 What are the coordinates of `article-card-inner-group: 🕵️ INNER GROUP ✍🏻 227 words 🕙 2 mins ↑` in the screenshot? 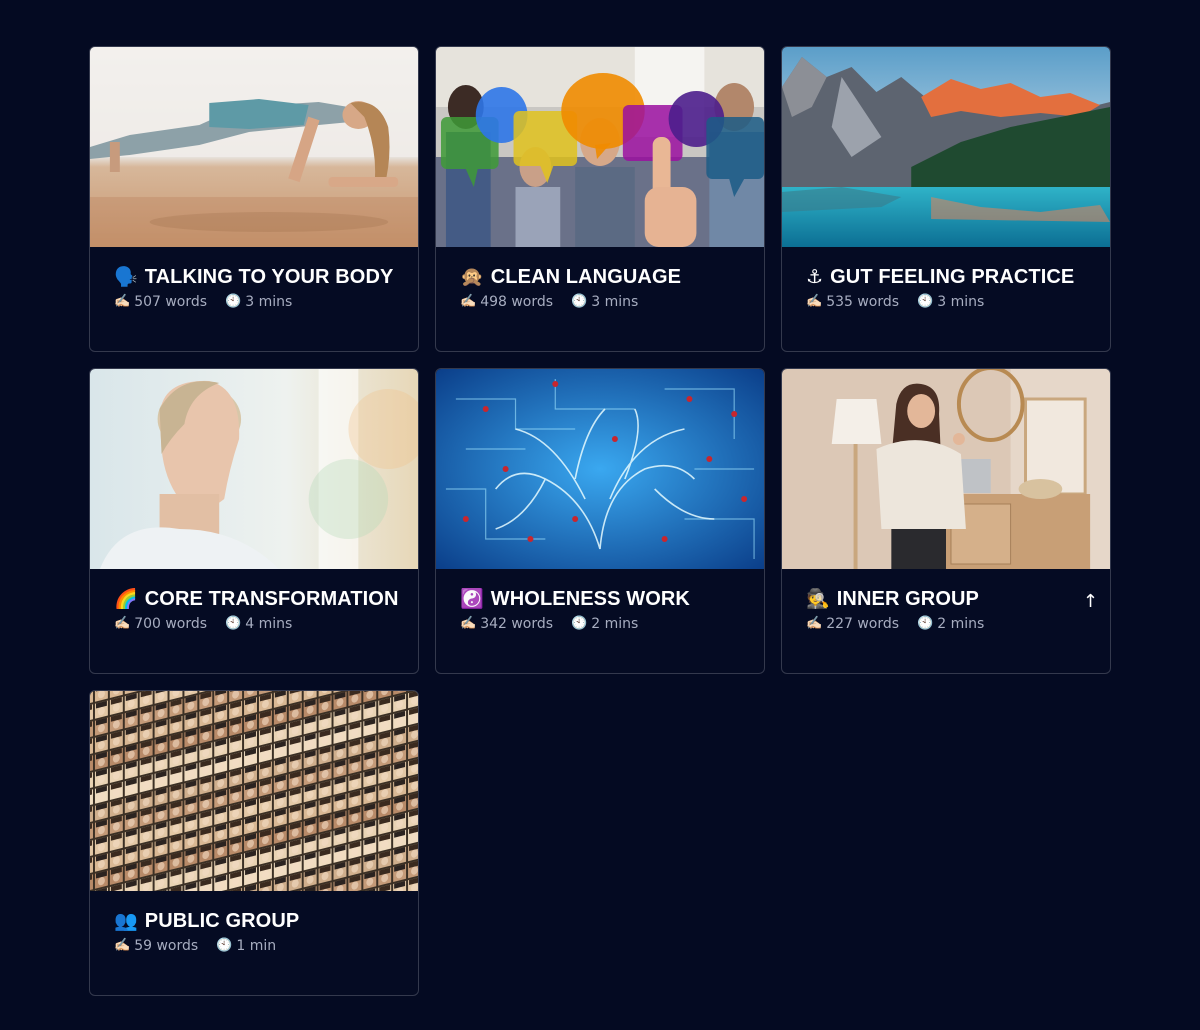 It's located at (946, 521).